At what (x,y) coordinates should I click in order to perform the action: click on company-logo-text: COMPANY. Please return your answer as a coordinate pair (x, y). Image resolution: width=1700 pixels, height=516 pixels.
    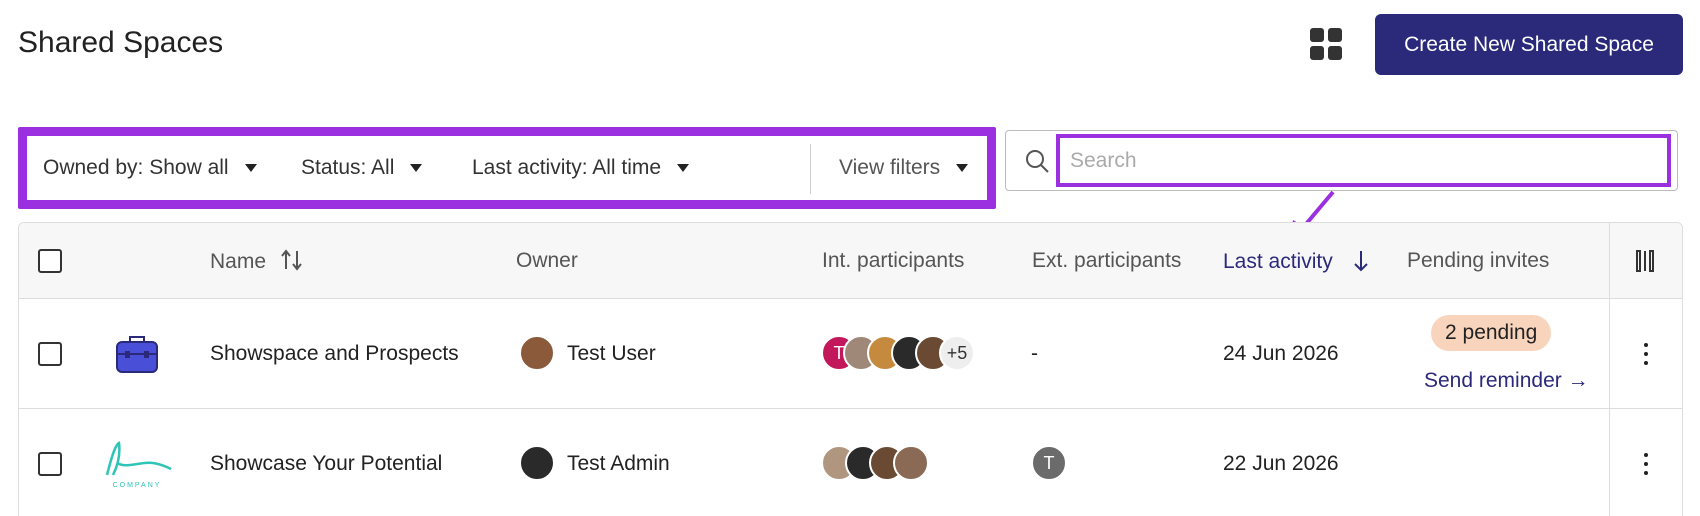
    Looking at the image, I should click on (137, 485).